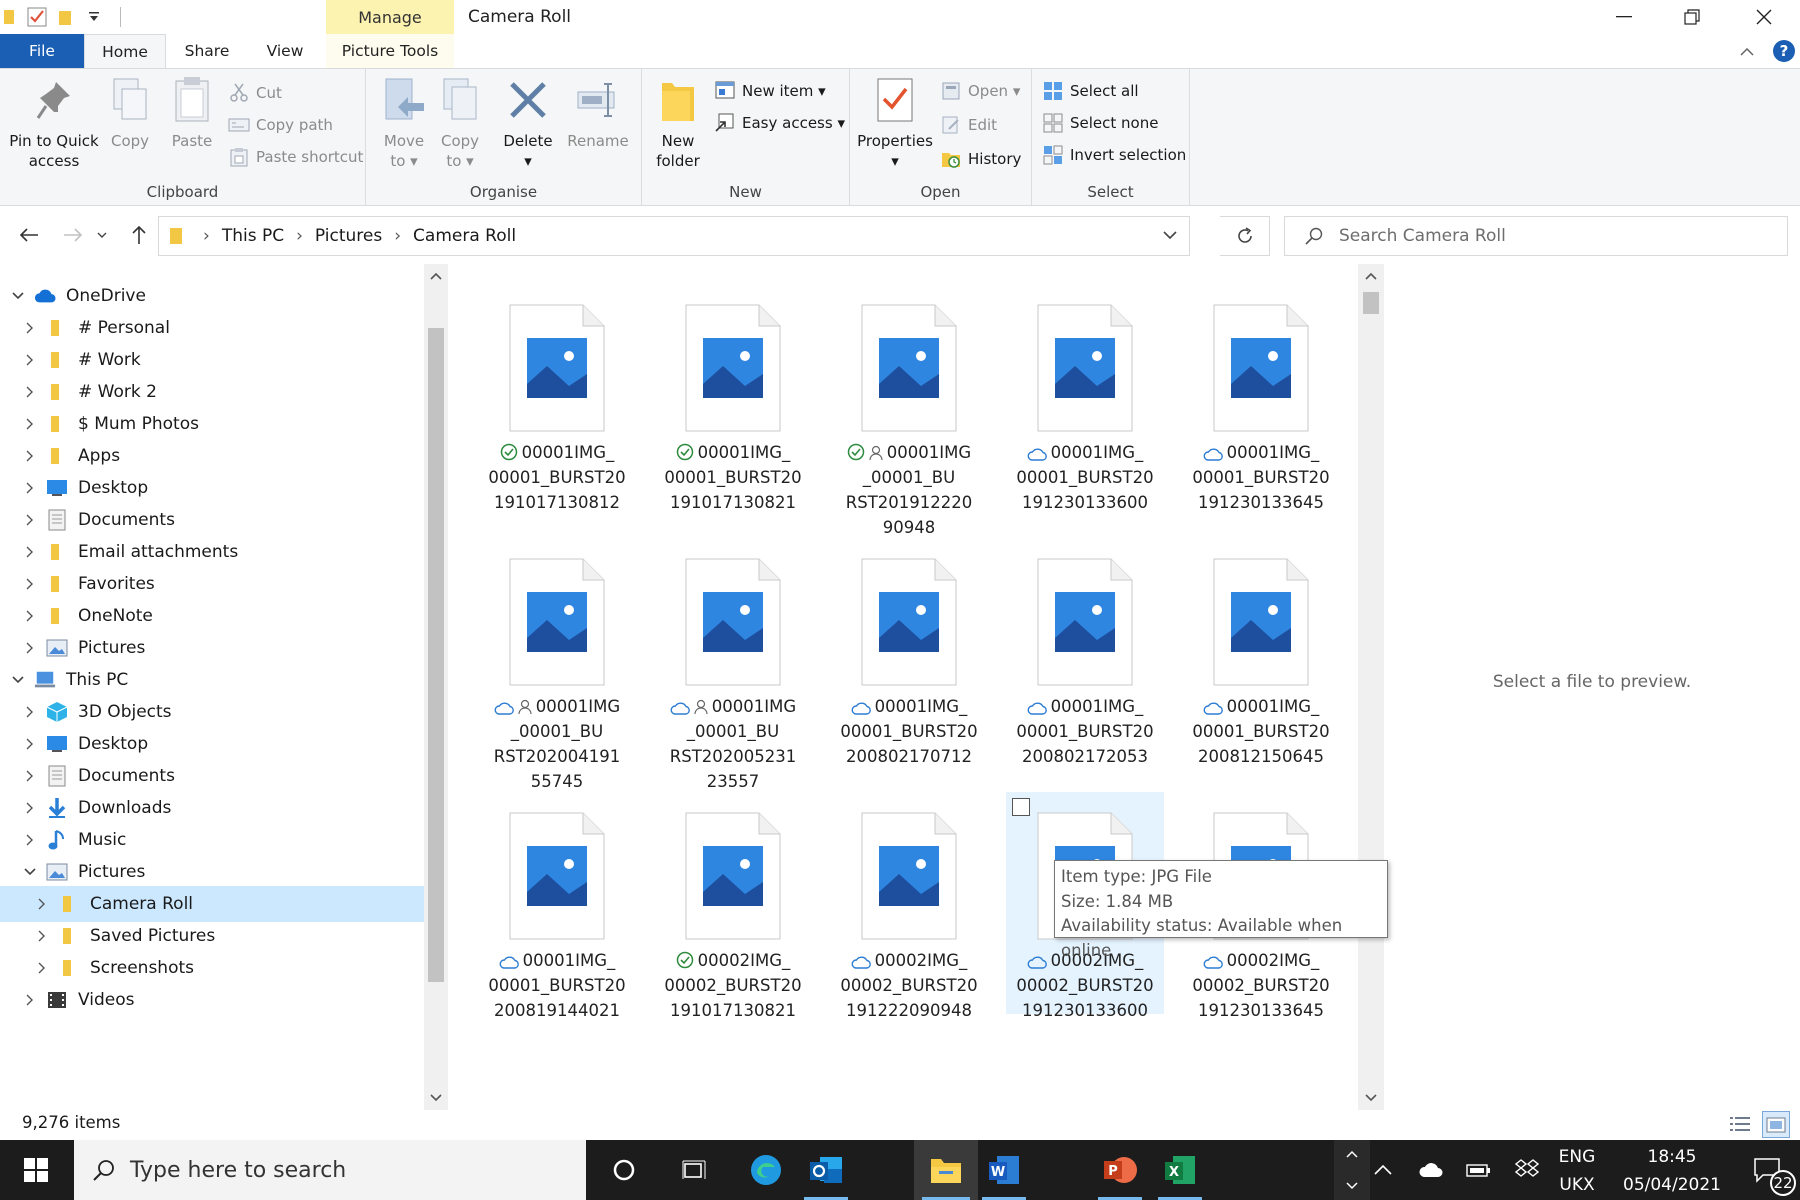 The height and width of the screenshot is (1200, 1800). I want to click on cortana-icon, so click(624, 1170).